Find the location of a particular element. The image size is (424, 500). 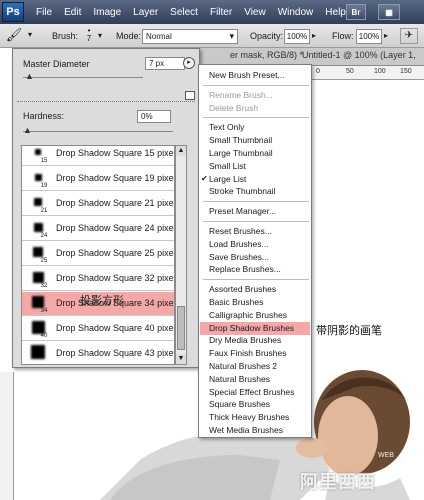

document-tab-2: Untitled-1 @ 100% (Layer 1, is located at coordinates (359, 55).